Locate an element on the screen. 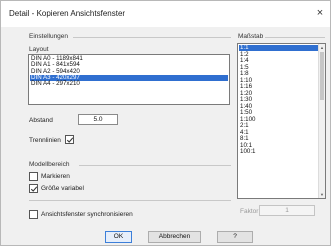 The image size is (331, 246). groesse-variabel-label: Größe variabel is located at coordinates (62, 188).